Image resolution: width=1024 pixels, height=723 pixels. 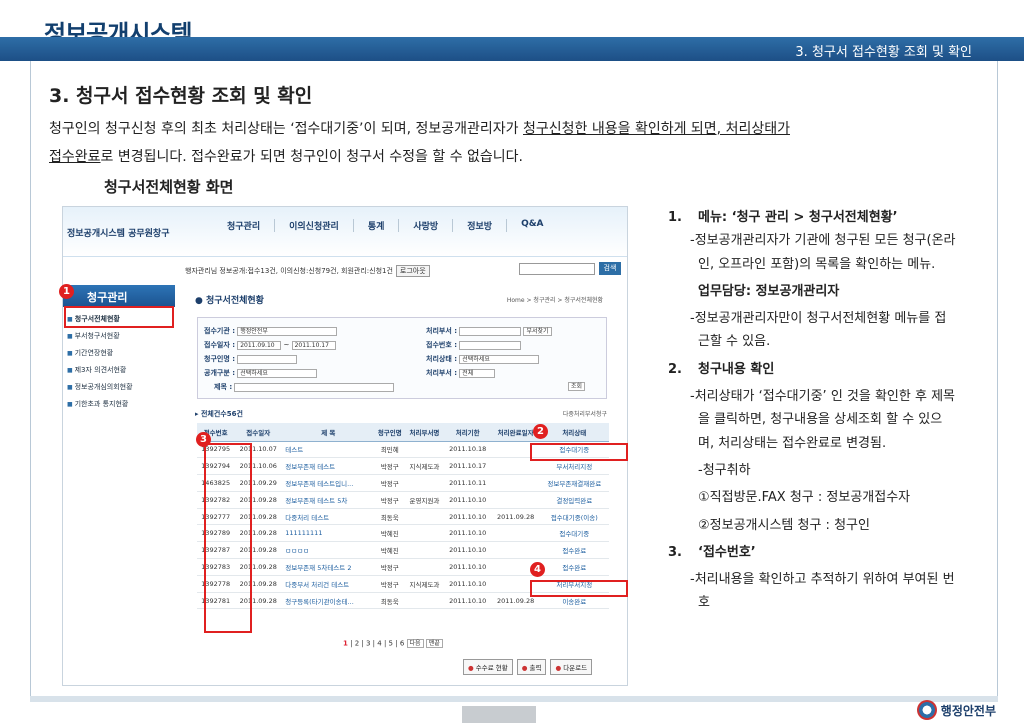 I want to click on callout-3: 3, so click(x=203, y=439).